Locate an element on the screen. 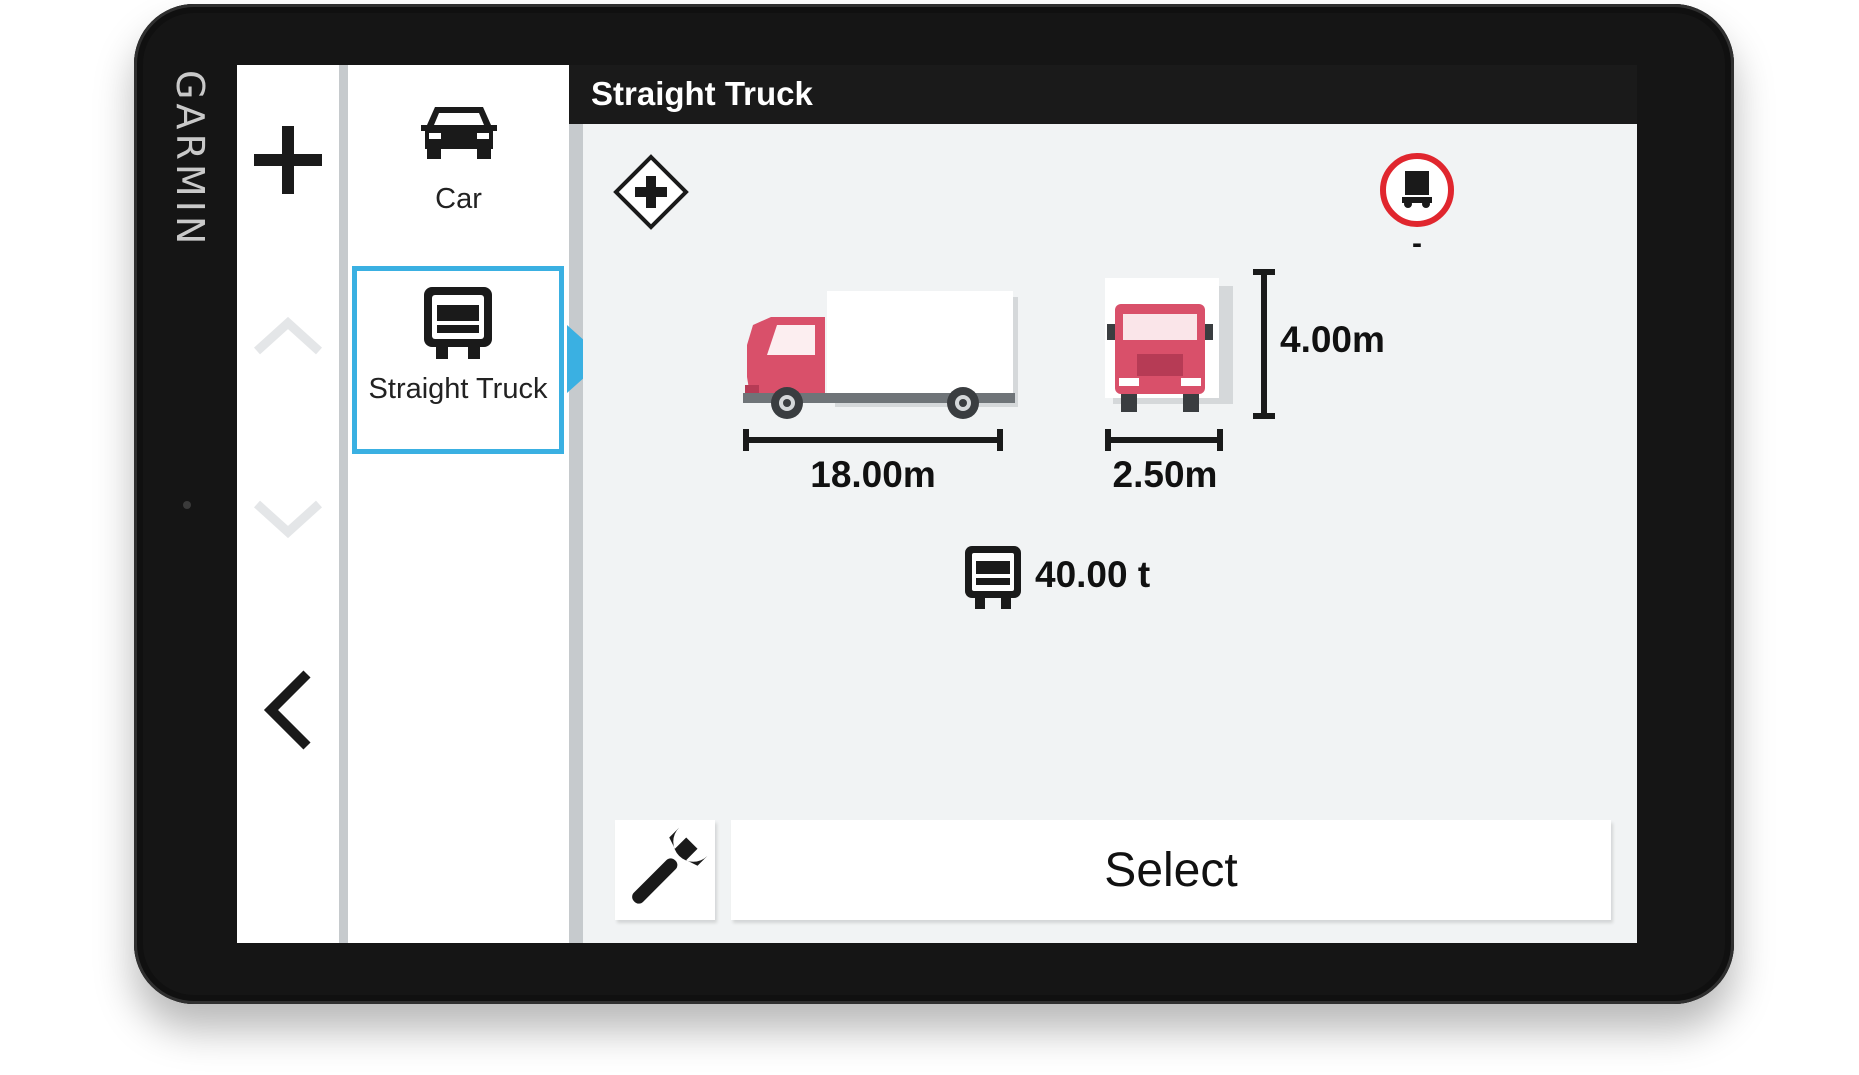 This screenshot has width=1859, height=1075. title-bar: Straight Truck is located at coordinates (1103, 94).